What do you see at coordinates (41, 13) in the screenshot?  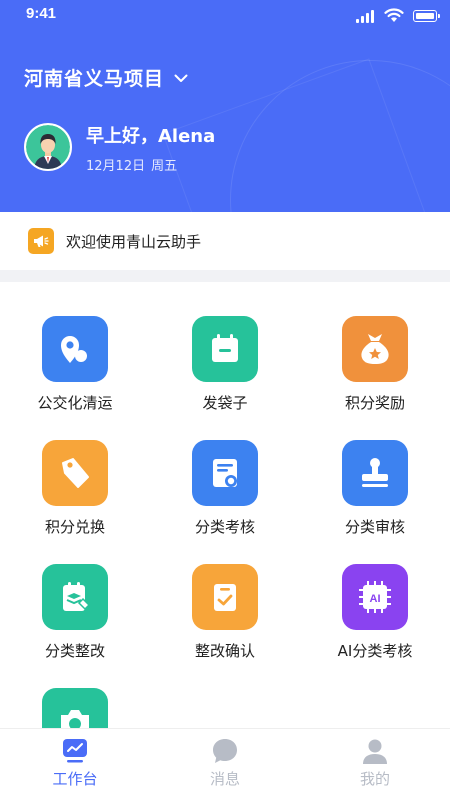 I see `status-time: 9:41` at bounding box center [41, 13].